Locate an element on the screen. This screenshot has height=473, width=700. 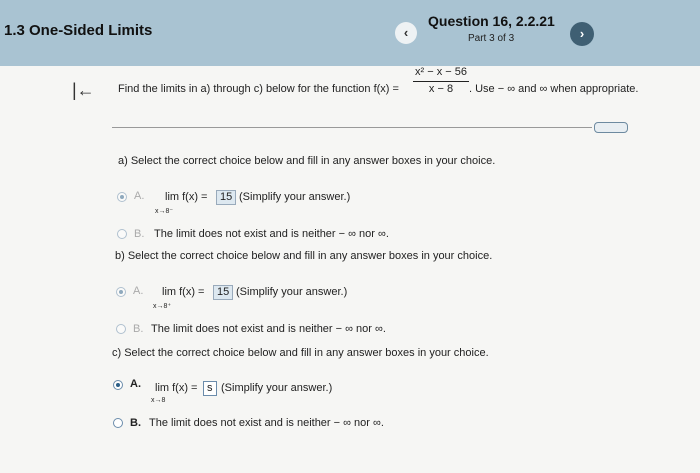
part-b-hint: (Simplify your answer.) is located at coordinates (292, 292).